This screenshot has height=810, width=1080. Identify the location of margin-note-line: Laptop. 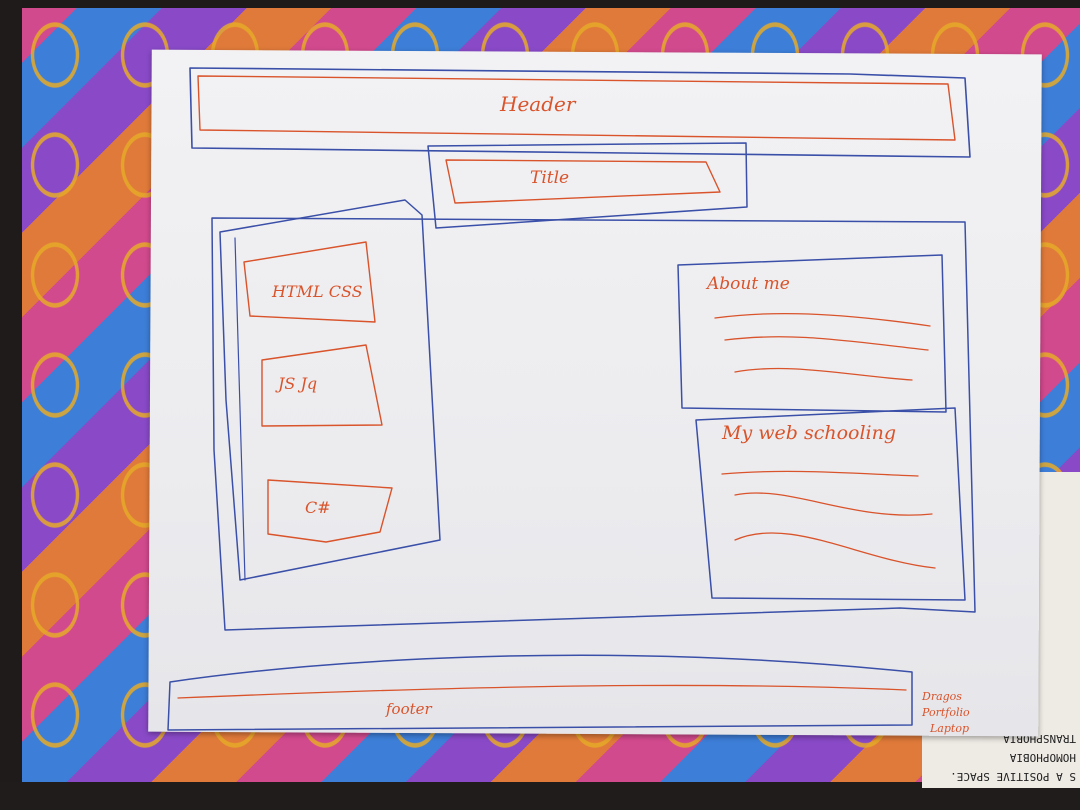
(949, 728).